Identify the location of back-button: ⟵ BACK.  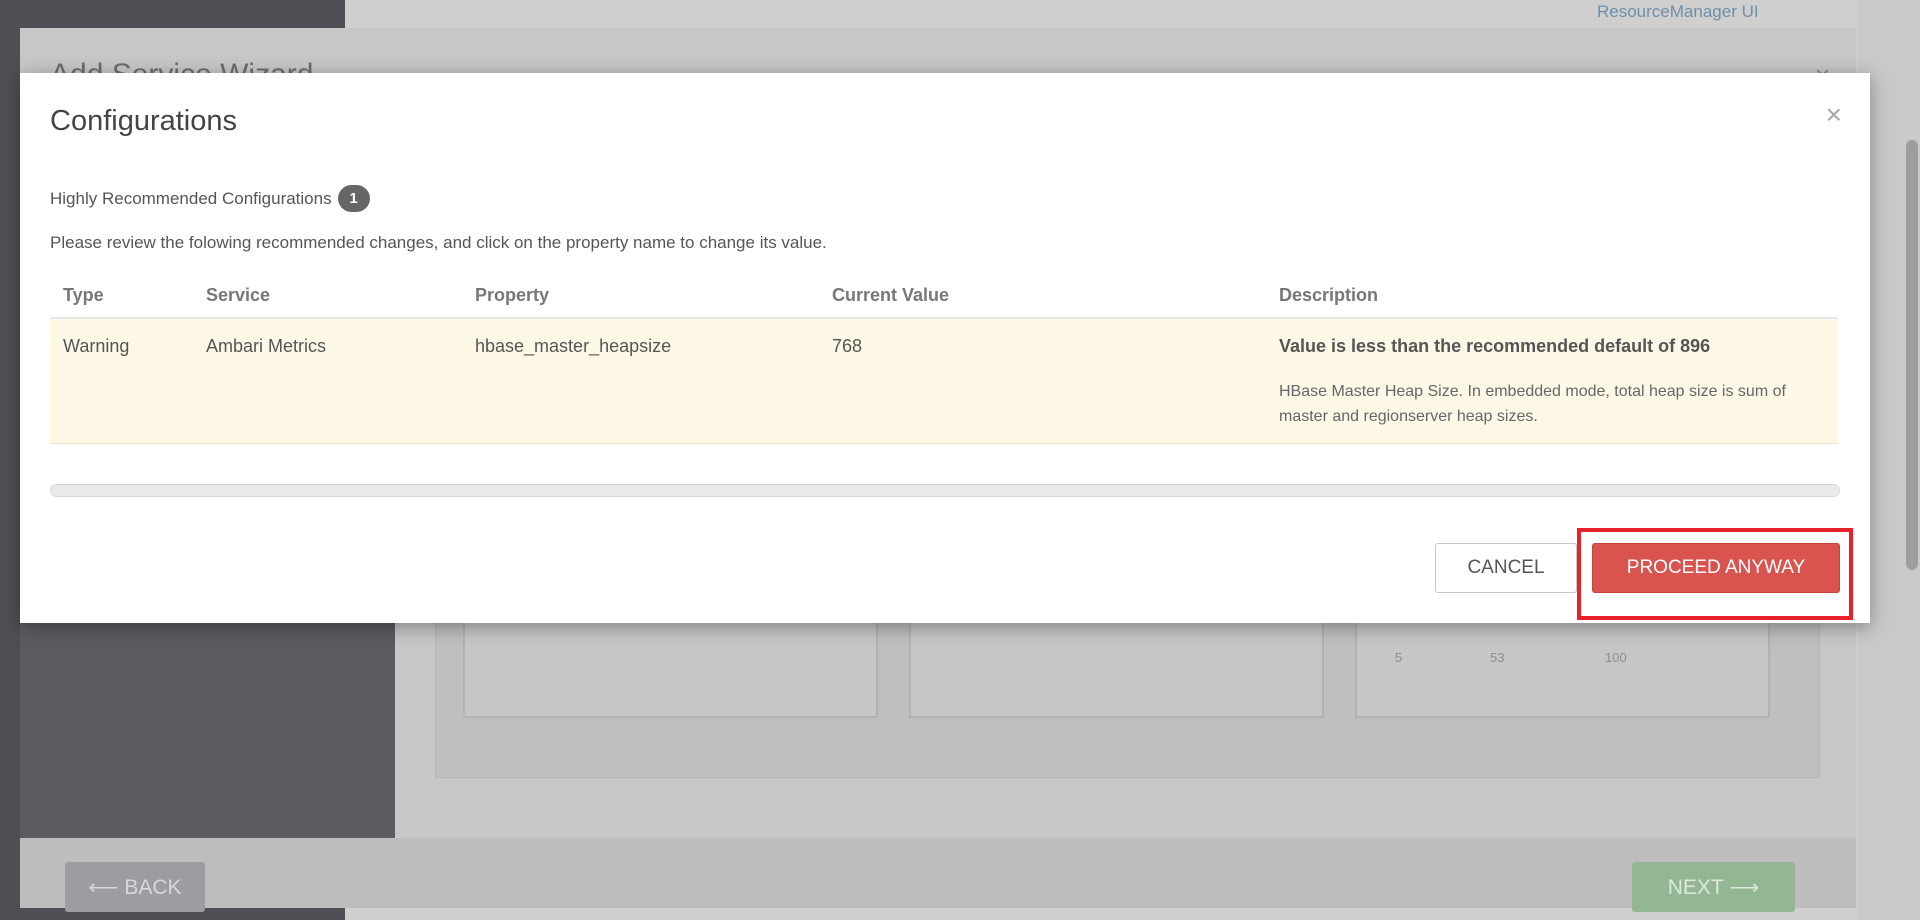
(135, 887).